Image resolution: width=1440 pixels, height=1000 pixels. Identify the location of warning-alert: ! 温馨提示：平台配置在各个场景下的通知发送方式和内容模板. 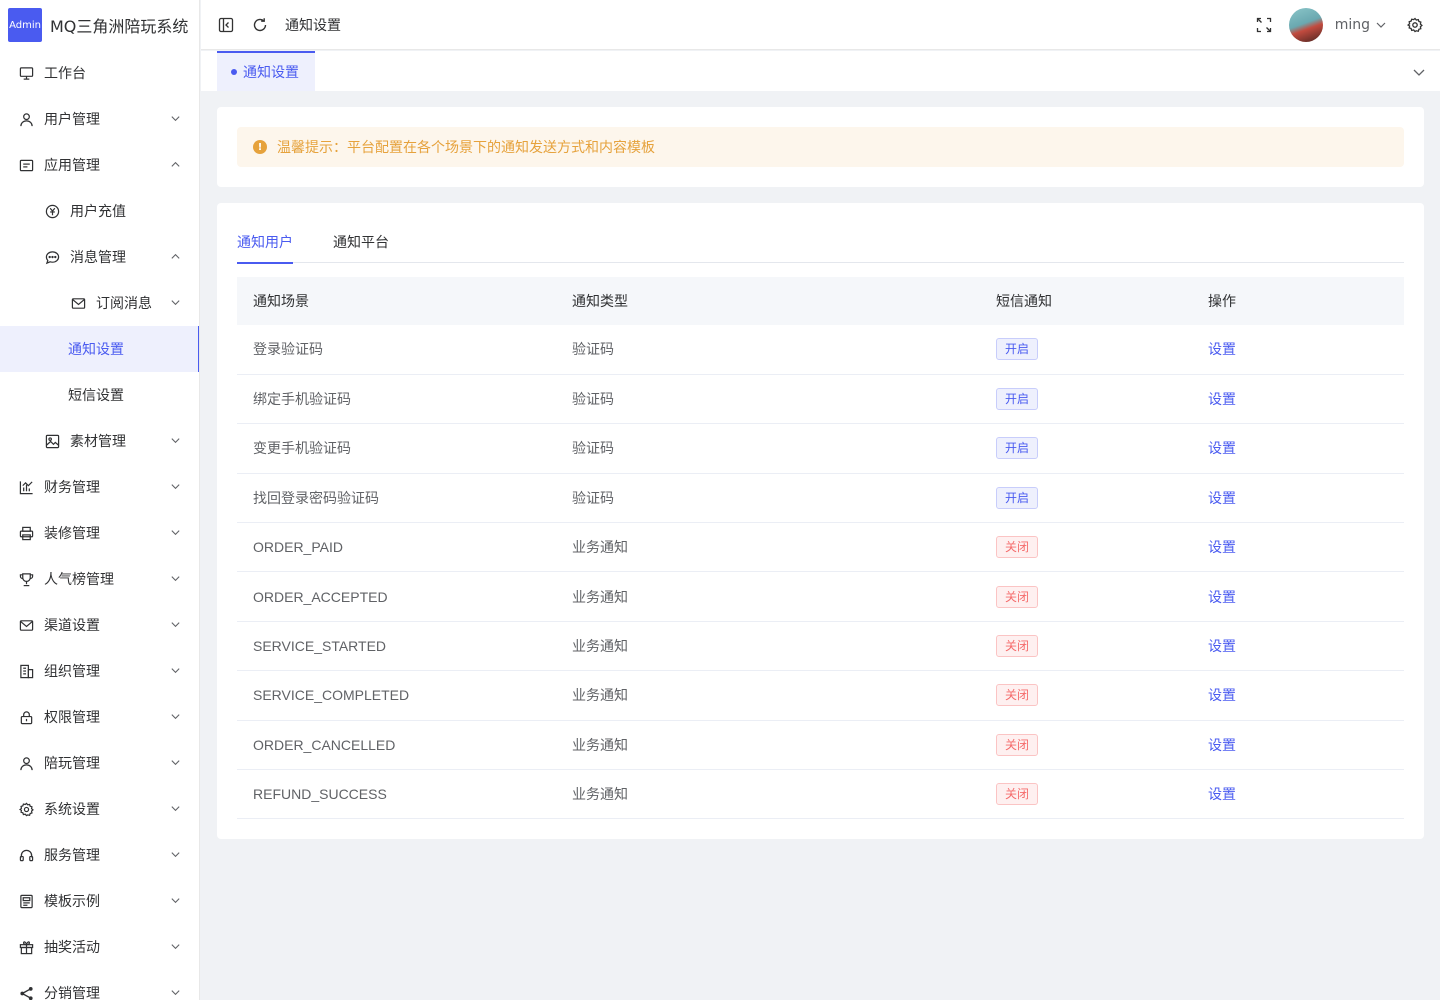
(820, 147).